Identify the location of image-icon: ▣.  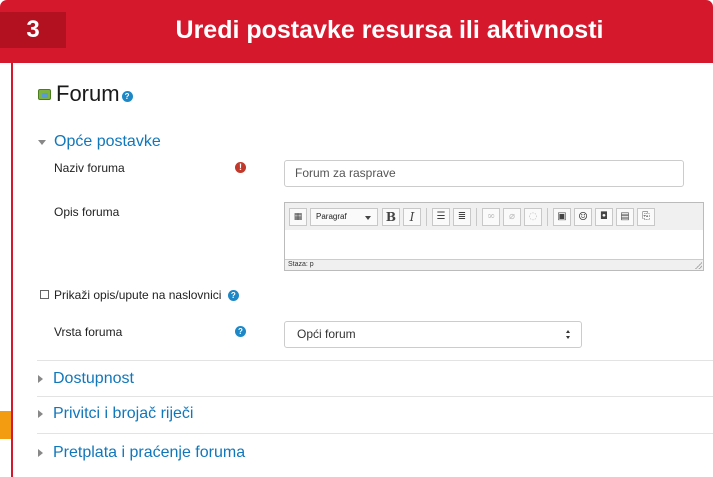
(562, 216).